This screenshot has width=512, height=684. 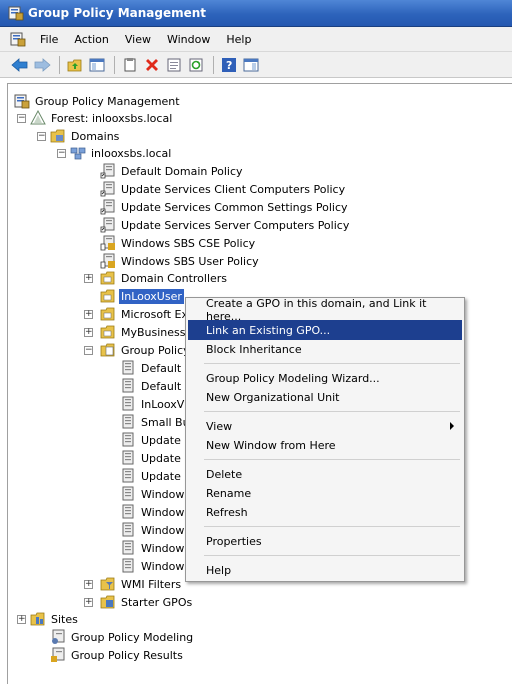 What do you see at coordinates (117, 655) in the screenshot?
I see `tree-node-gp-results: Group Policy Results` at bounding box center [117, 655].